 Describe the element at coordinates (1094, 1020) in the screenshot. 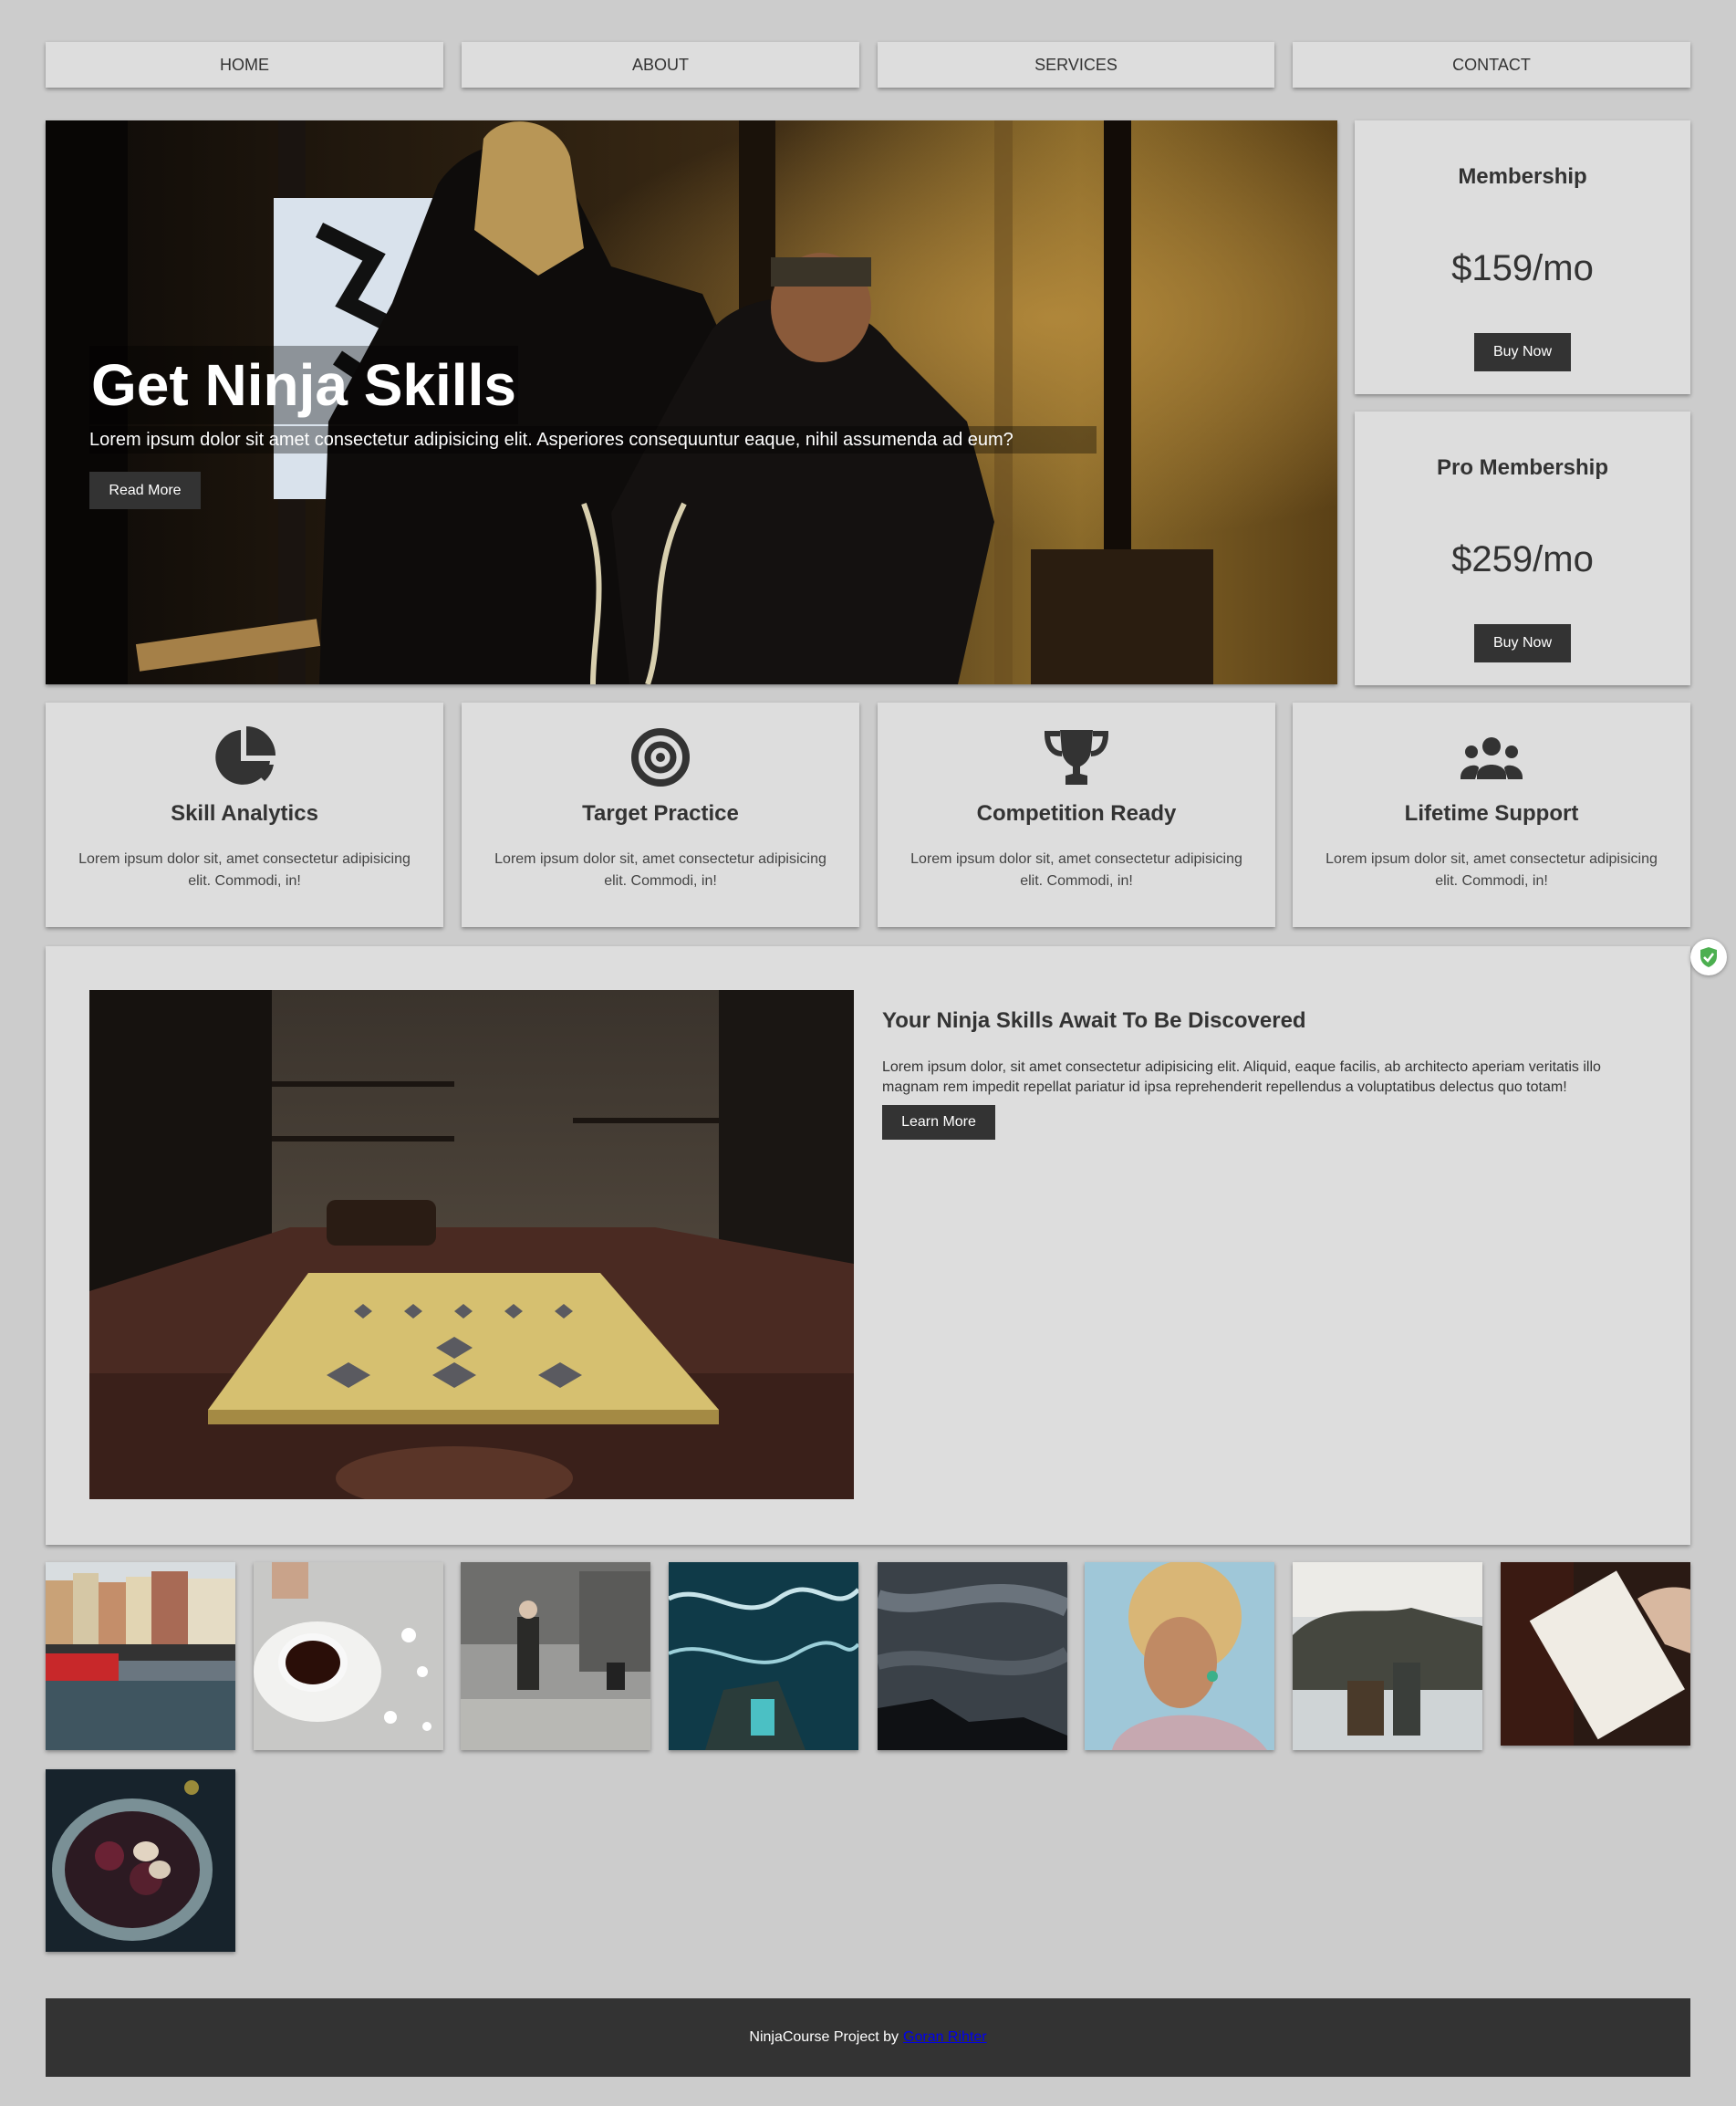

I see `about-title: Your Ninja Skills Await To Be Discovered` at that location.